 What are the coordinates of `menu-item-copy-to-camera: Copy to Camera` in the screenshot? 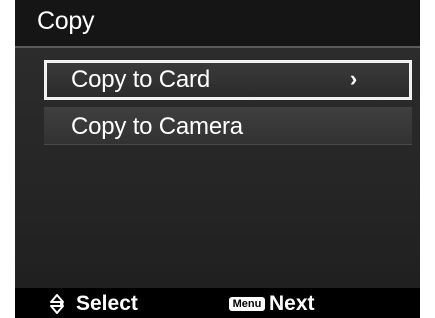 It's located at (228, 126).